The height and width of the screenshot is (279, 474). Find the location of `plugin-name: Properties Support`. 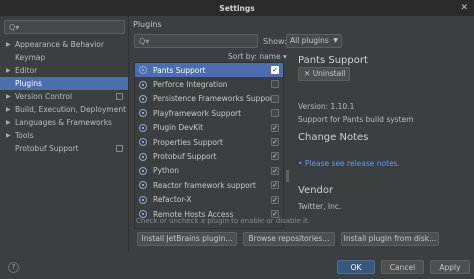

plugin-name: Properties Support is located at coordinates (188, 142).